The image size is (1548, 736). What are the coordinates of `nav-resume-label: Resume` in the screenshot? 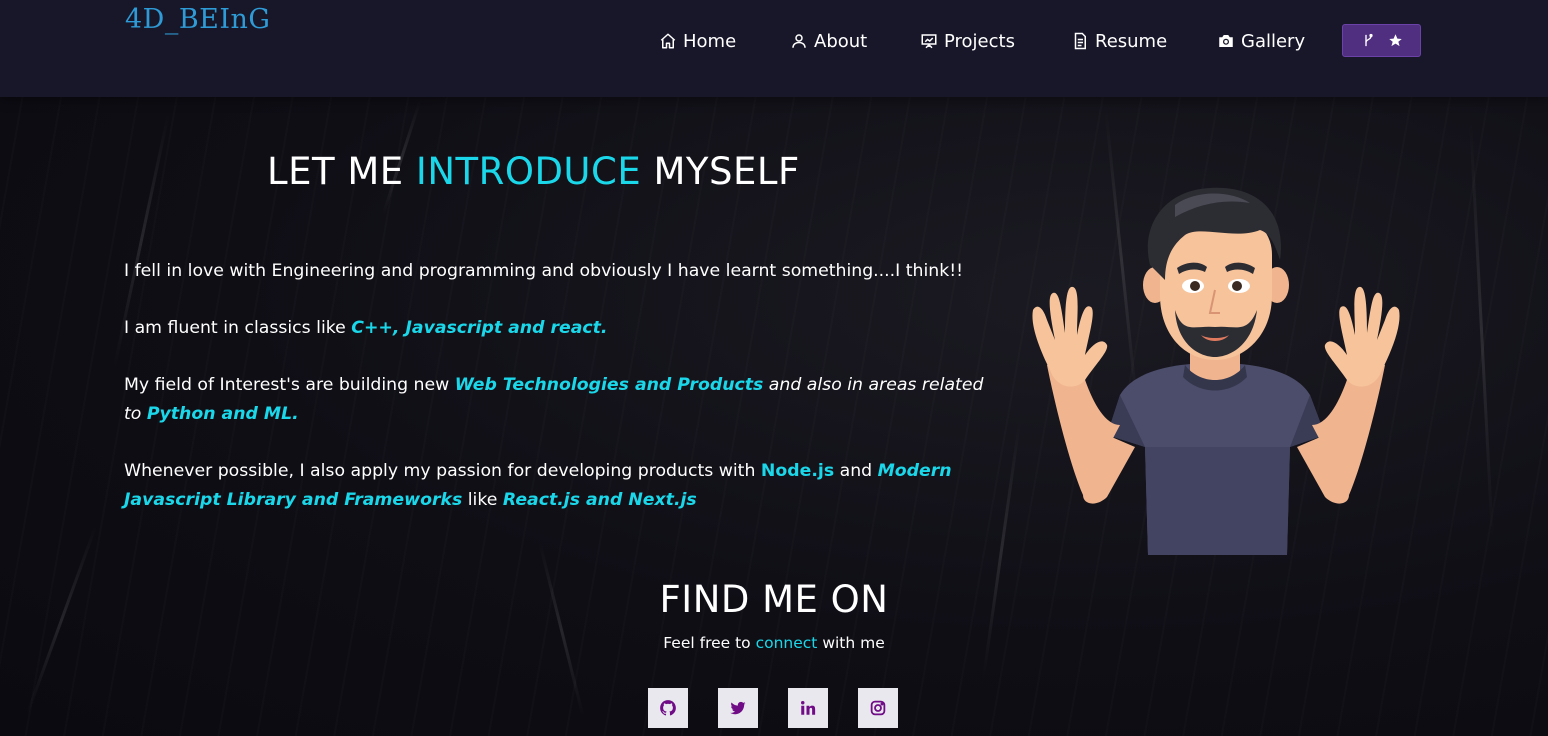 It's located at (1131, 41).